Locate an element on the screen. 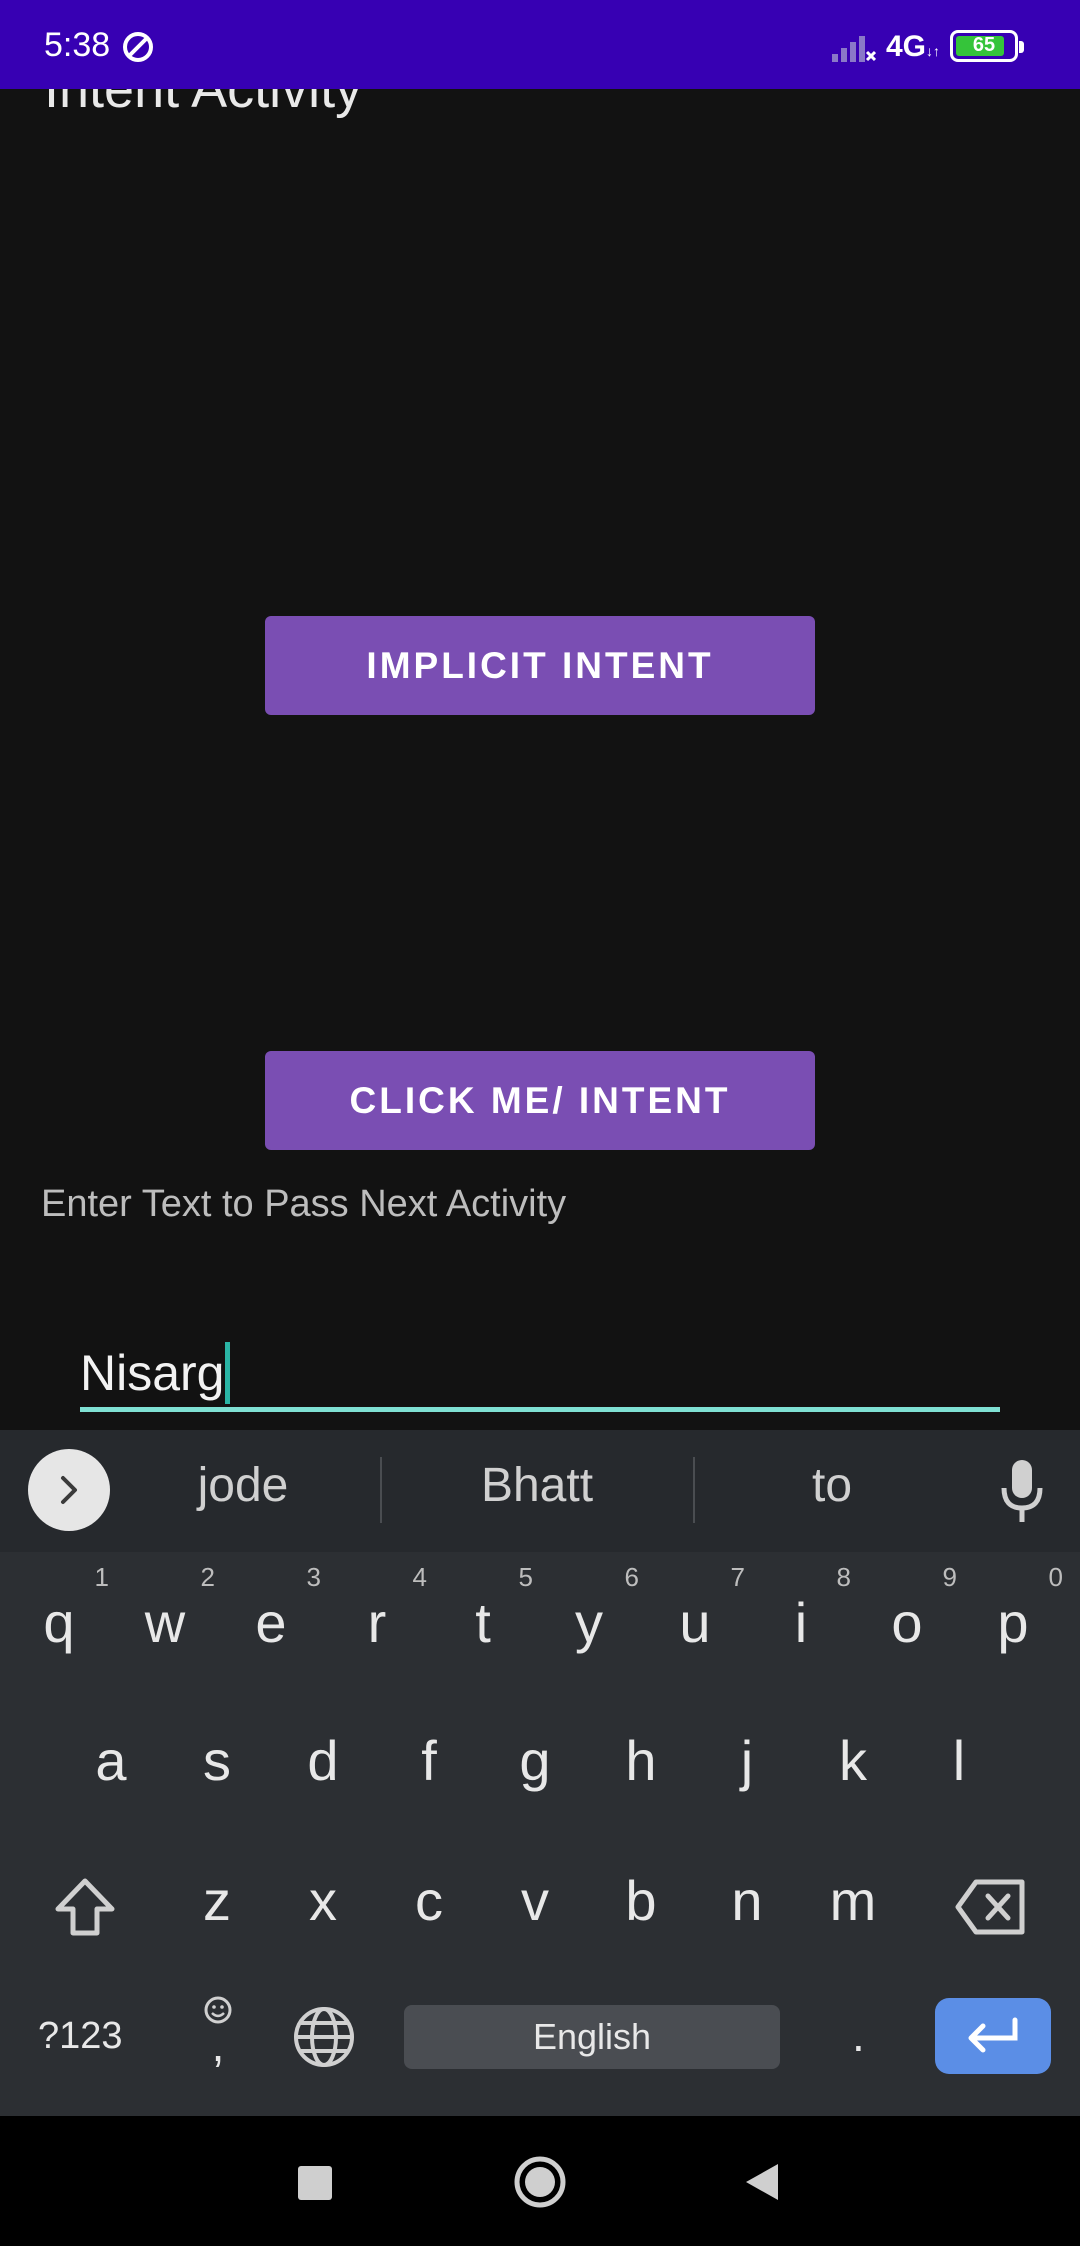  home-icon is located at coordinates (540, 2182).